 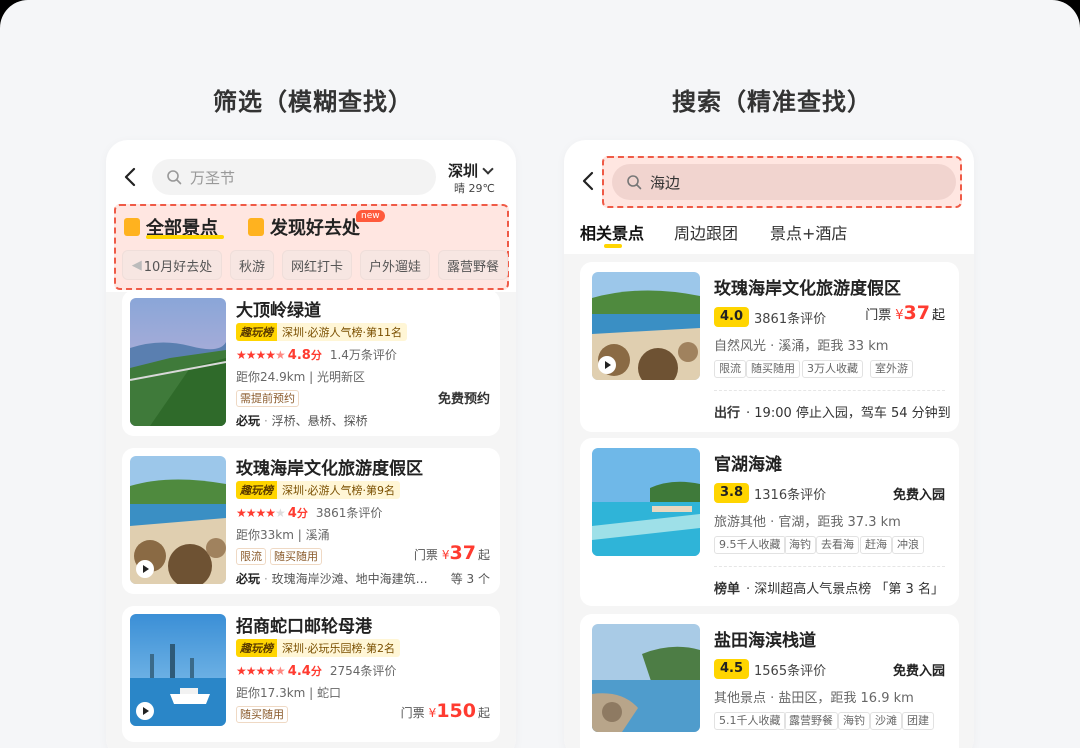 I want to click on spot-title: 玫瑰海岸文化旅游度假区, so click(x=807, y=289).